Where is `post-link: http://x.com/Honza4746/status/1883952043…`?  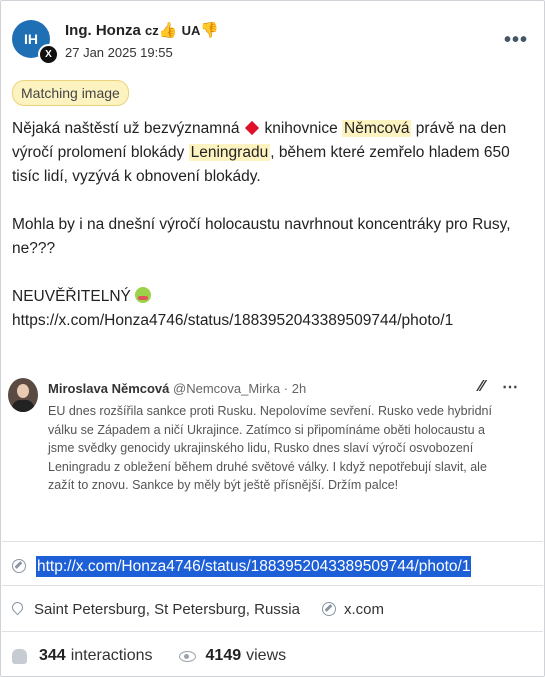
post-link: http://x.com/Honza4746/status/1883952043… is located at coordinates (254, 566).